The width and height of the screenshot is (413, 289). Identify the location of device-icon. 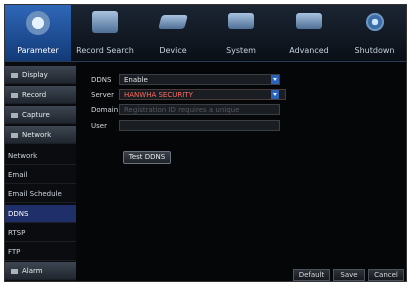
(173, 22).